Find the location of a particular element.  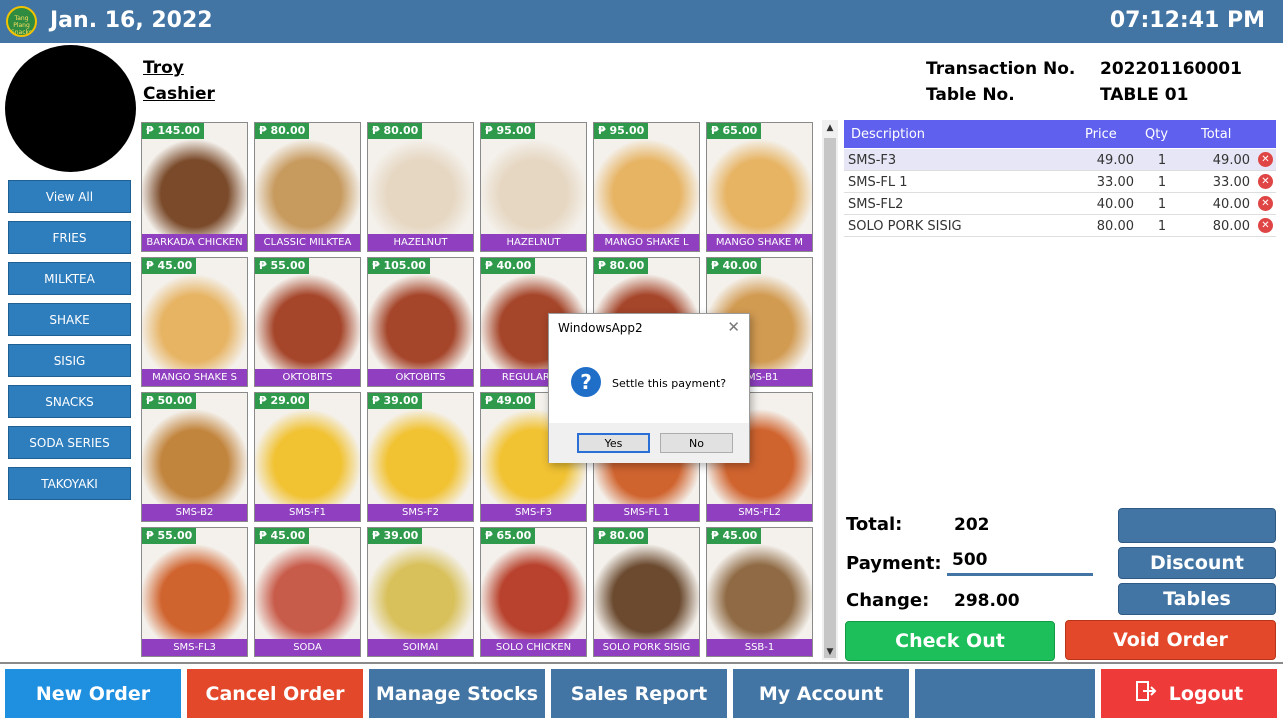

product-card: ₱ 80.00 HAZELNUT is located at coordinates (420, 187).